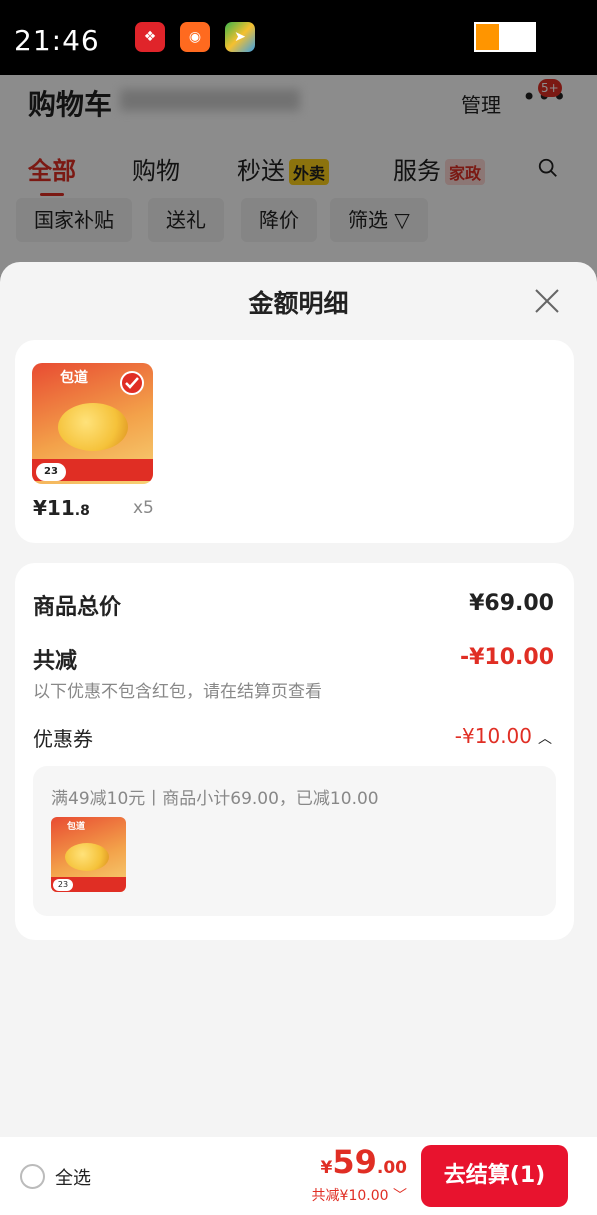 This screenshot has height=1215, width=597. I want to click on item-price-dec: .8, so click(82, 511).